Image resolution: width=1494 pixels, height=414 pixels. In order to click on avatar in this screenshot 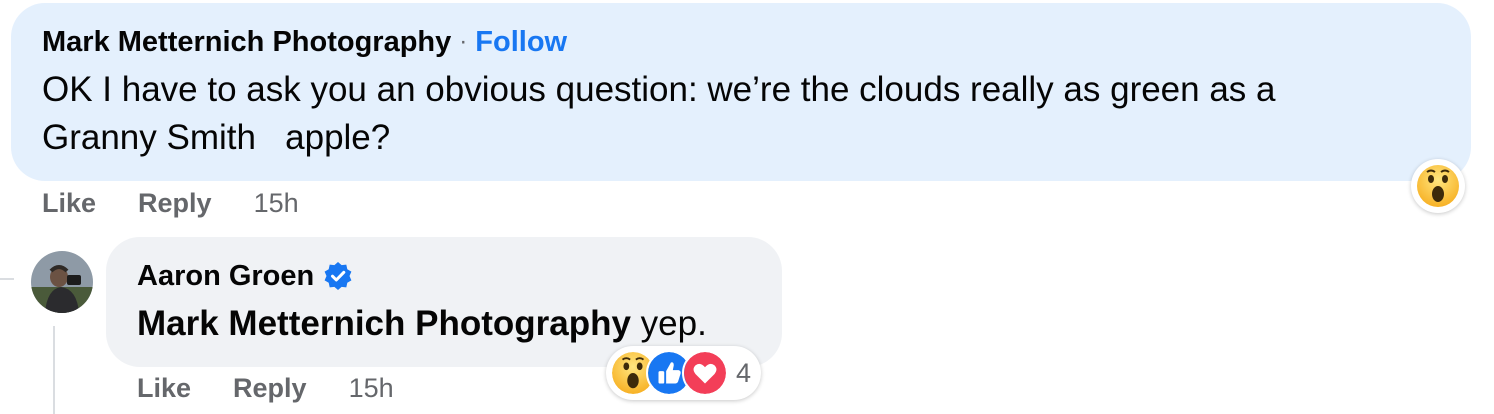, I will do `click(62, 282)`.